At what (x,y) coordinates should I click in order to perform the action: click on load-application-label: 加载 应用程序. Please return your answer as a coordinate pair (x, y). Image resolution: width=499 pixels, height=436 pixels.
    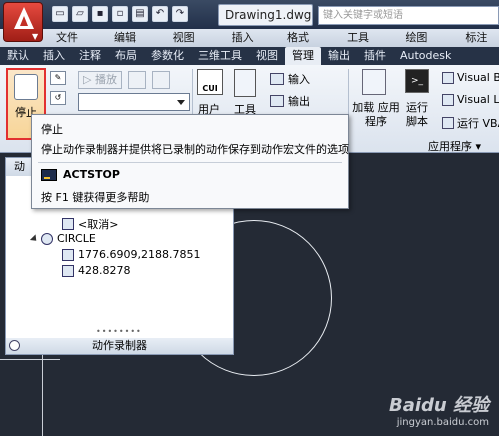
    Looking at the image, I should click on (376, 115).